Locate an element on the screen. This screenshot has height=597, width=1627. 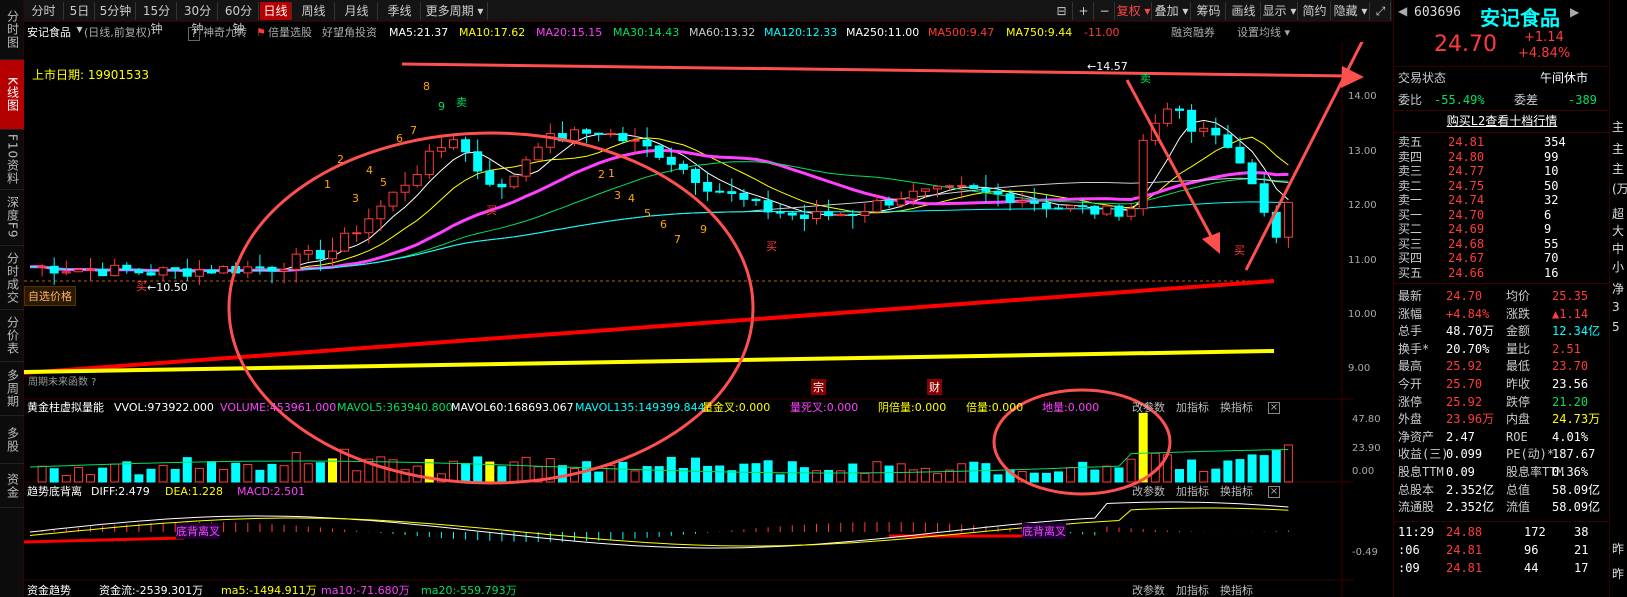
vol-diliang: 地量:0.000 is located at coordinates (1071, 407).